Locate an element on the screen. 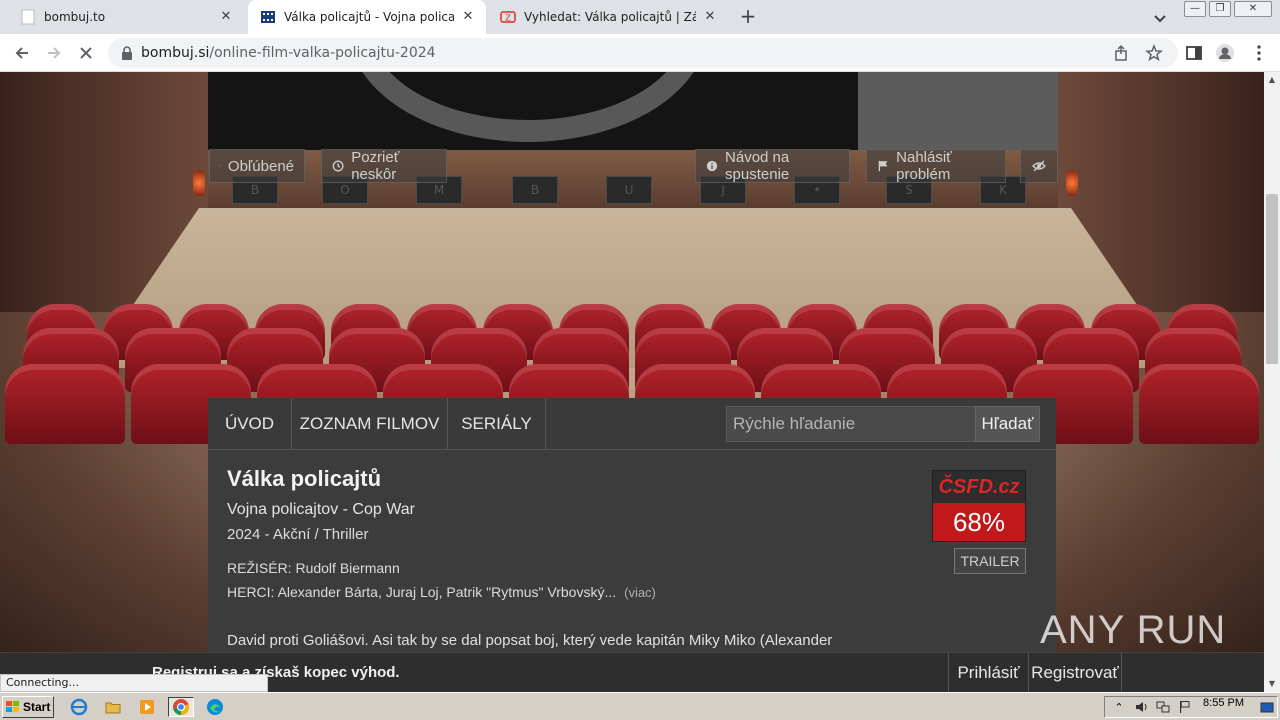 The width and height of the screenshot is (1280, 720). url-path: /online-film-valka-policajtu-2024 is located at coordinates (322, 53).